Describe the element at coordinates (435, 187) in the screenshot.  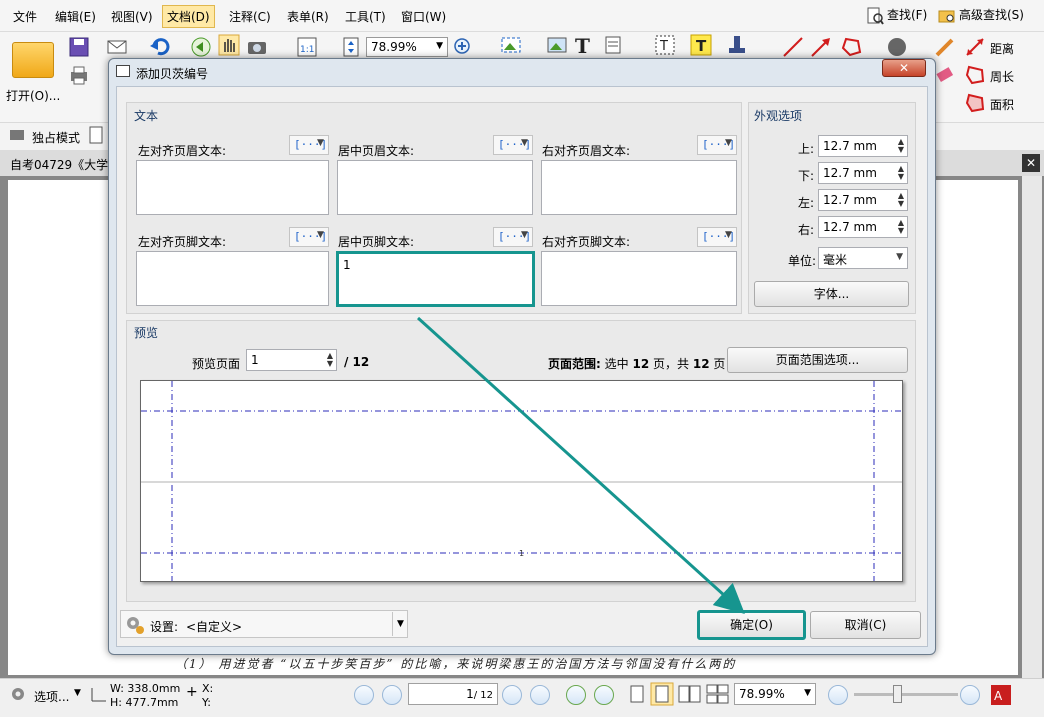
I see `center-header-input` at that location.